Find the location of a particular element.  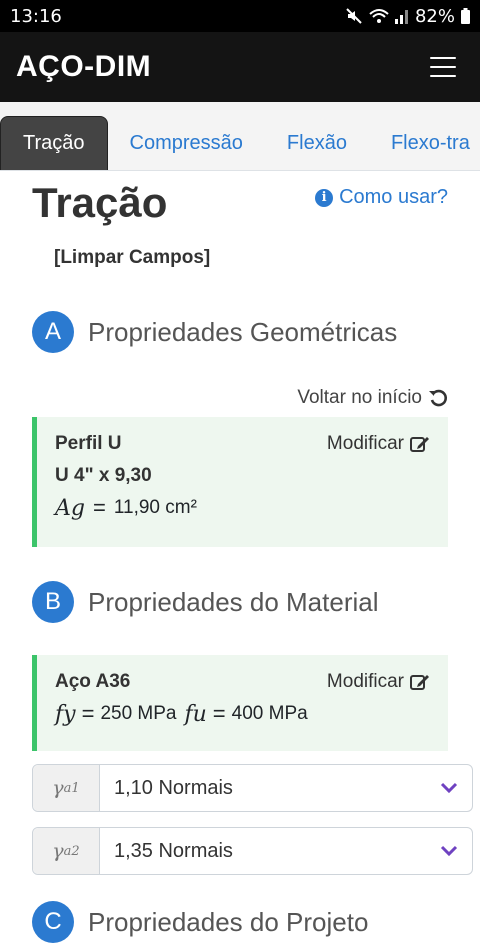

tab-flexo-tracao: Flexo-tra is located at coordinates (424, 143).